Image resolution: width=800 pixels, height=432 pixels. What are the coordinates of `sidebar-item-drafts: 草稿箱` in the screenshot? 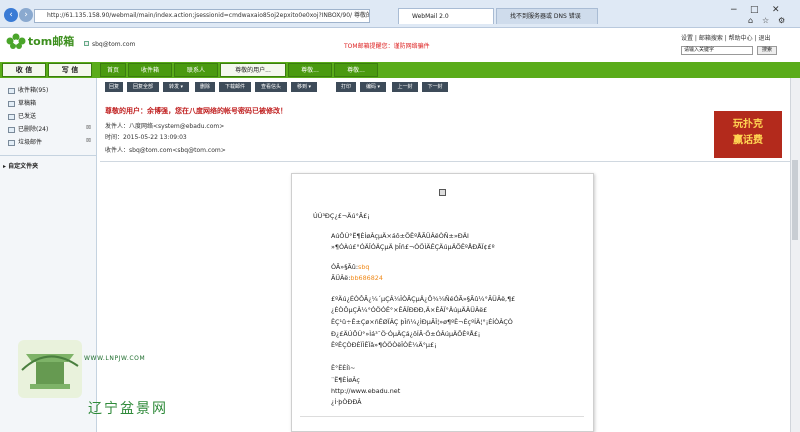 It's located at (22, 102).